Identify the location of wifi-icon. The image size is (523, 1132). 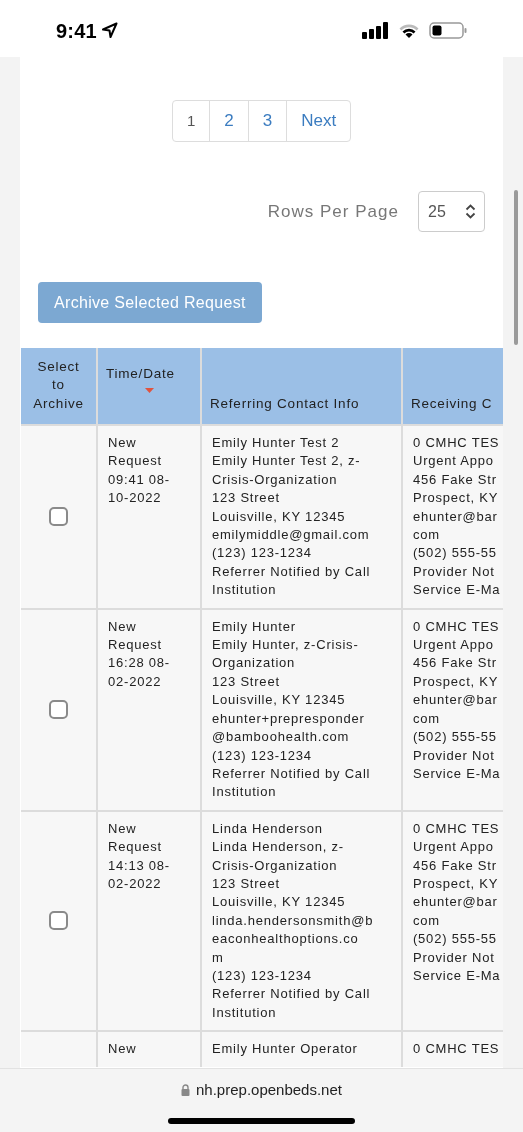
(409, 30).